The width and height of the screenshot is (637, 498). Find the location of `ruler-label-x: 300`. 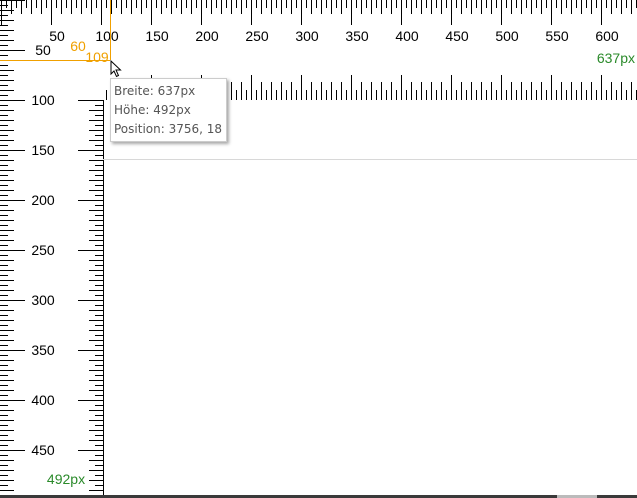

ruler-label-x: 300 is located at coordinates (307, 36).